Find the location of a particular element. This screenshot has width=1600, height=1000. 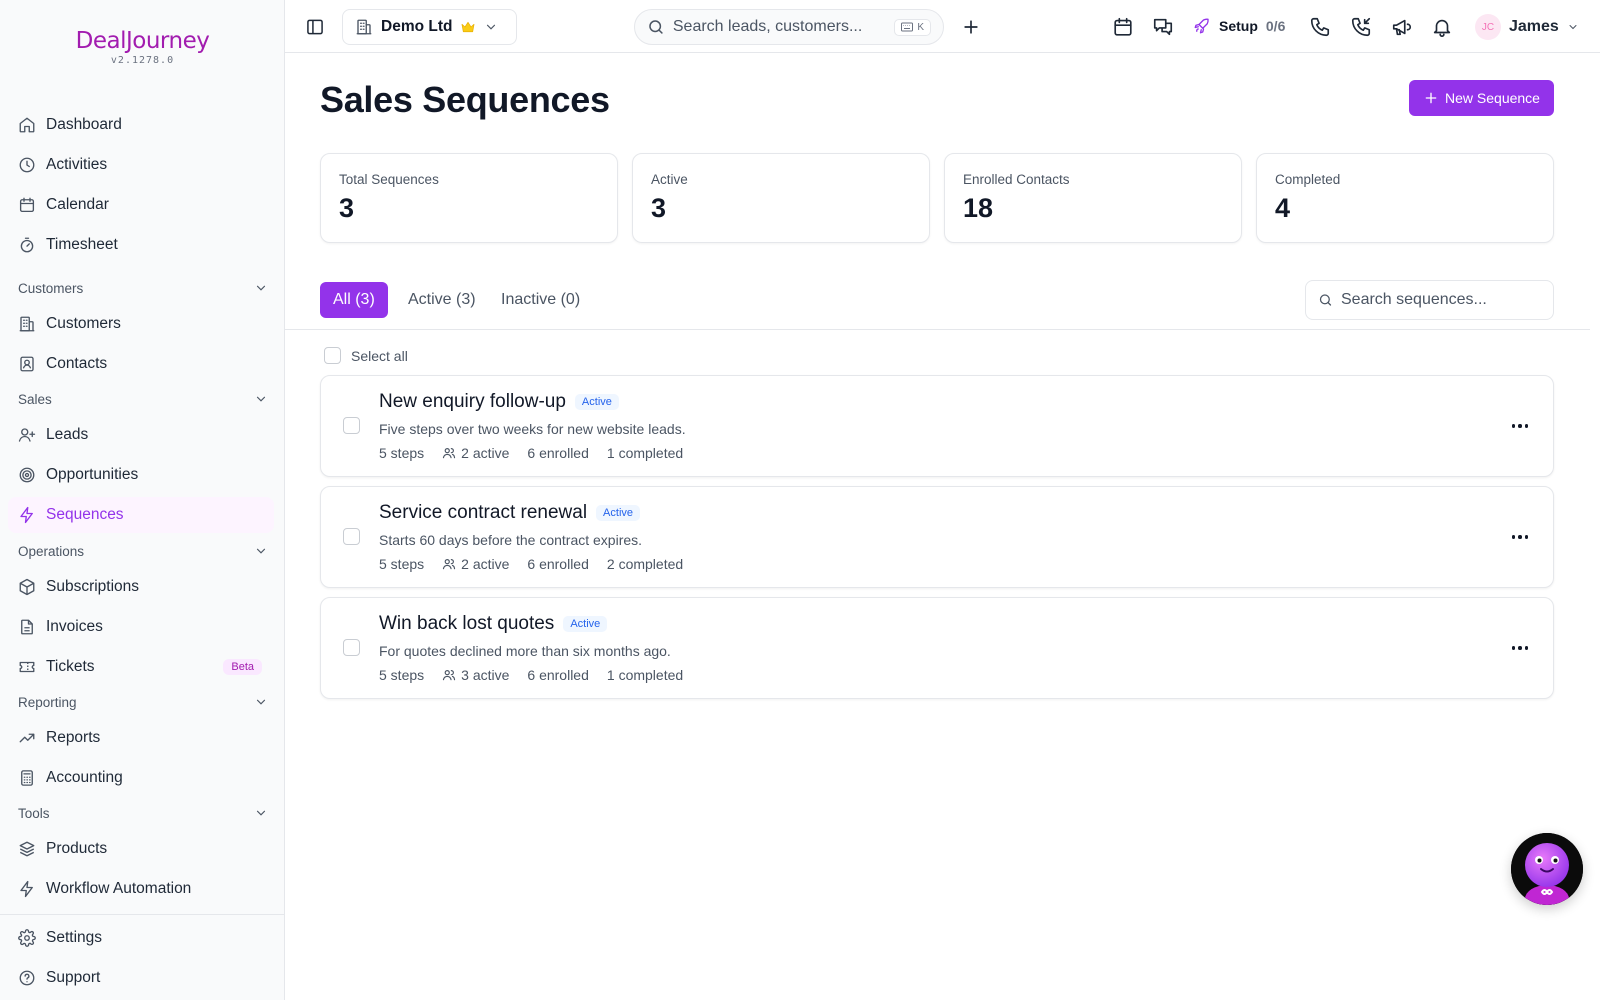

assistant-chat-button is located at coordinates (1547, 869).